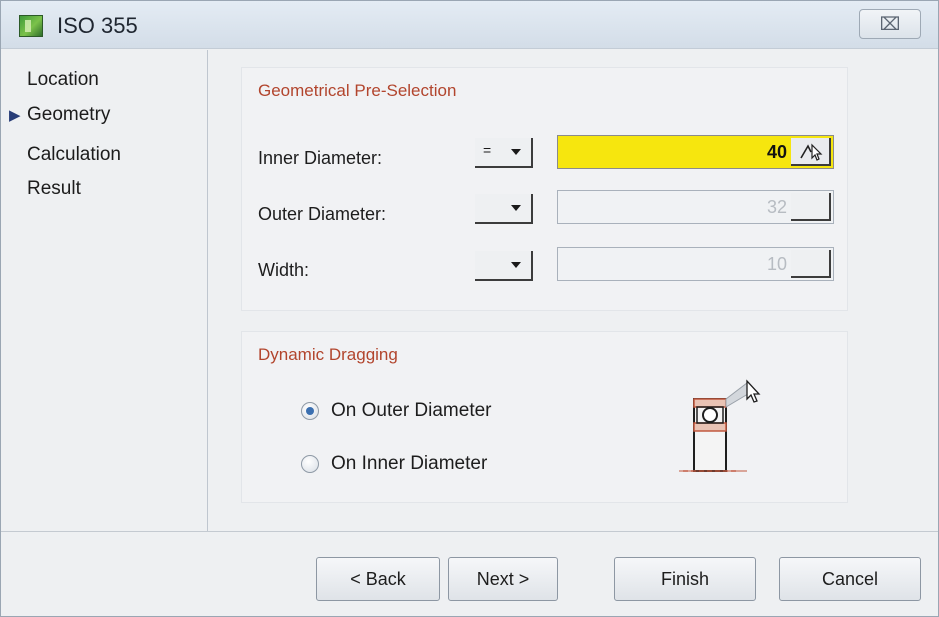 This screenshot has height=617, width=939. What do you see at coordinates (469, 25) in the screenshot?
I see `title-bar: ISO 355 ⌧` at bounding box center [469, 25].